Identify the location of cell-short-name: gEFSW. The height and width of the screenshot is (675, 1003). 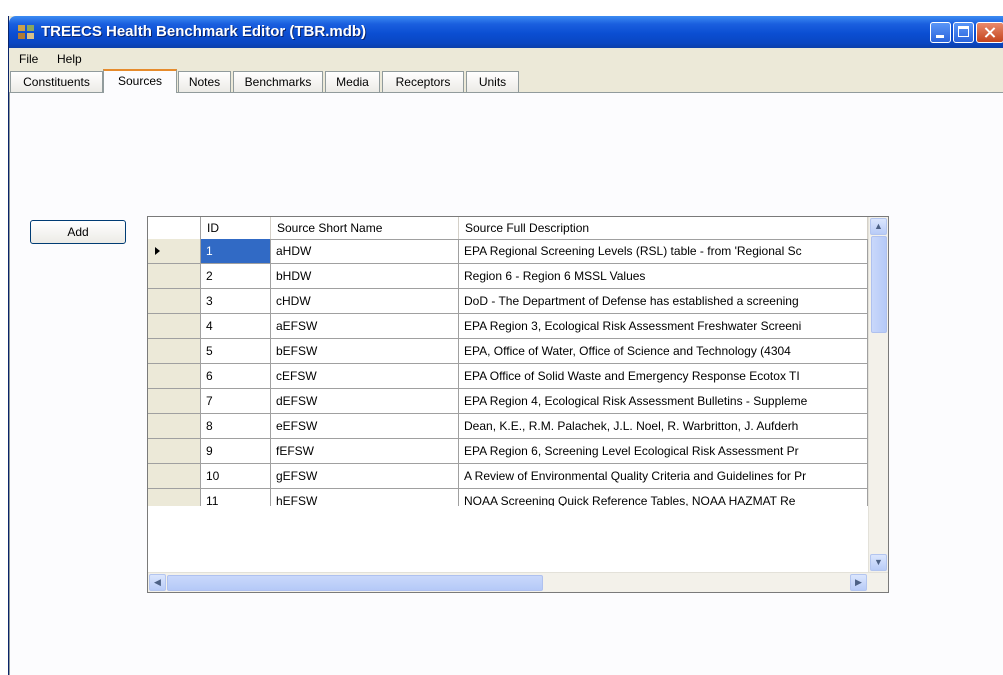
(365, 476).